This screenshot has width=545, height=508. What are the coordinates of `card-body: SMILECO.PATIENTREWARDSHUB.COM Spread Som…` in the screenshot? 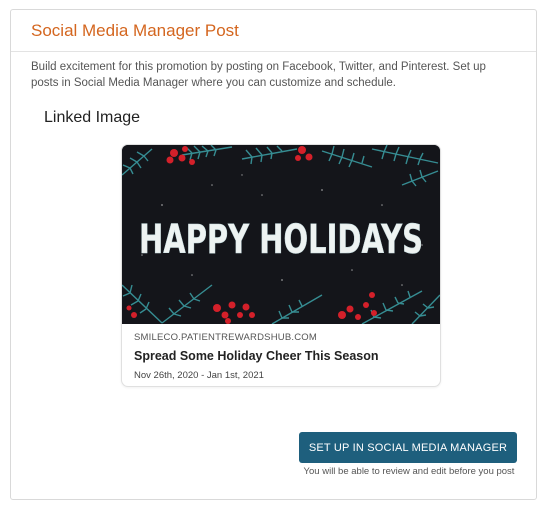 It's located at (281, 352).